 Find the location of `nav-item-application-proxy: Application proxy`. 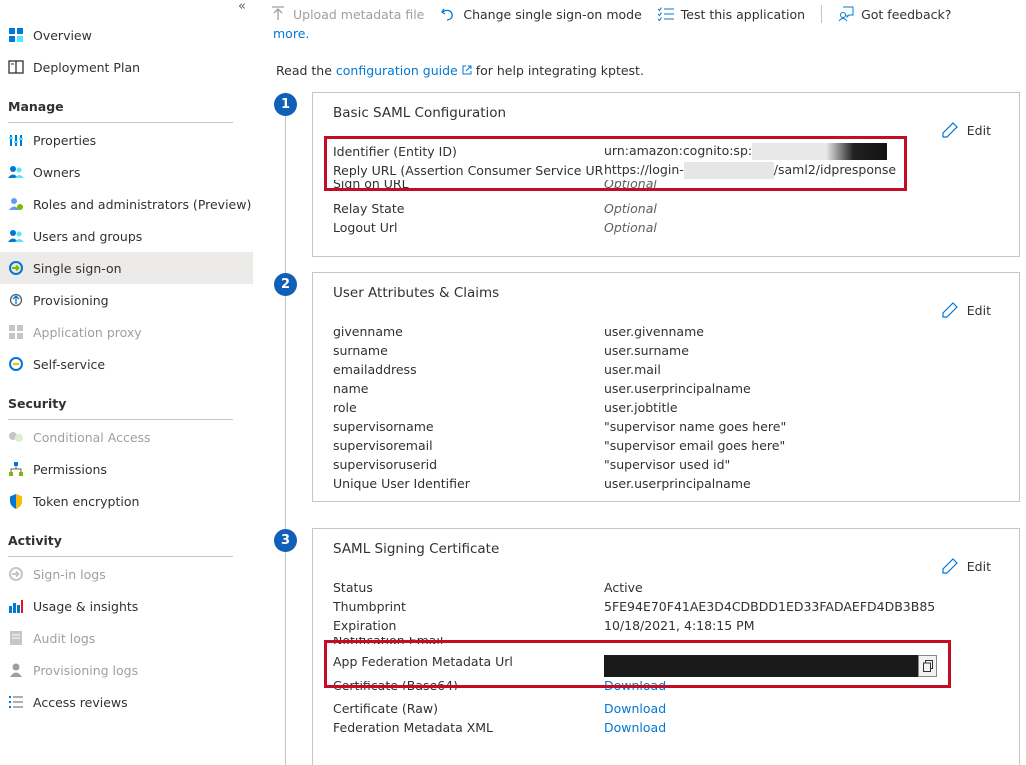

nav-item-application-proxy: Application proxy is located at coordinates (126, 332).